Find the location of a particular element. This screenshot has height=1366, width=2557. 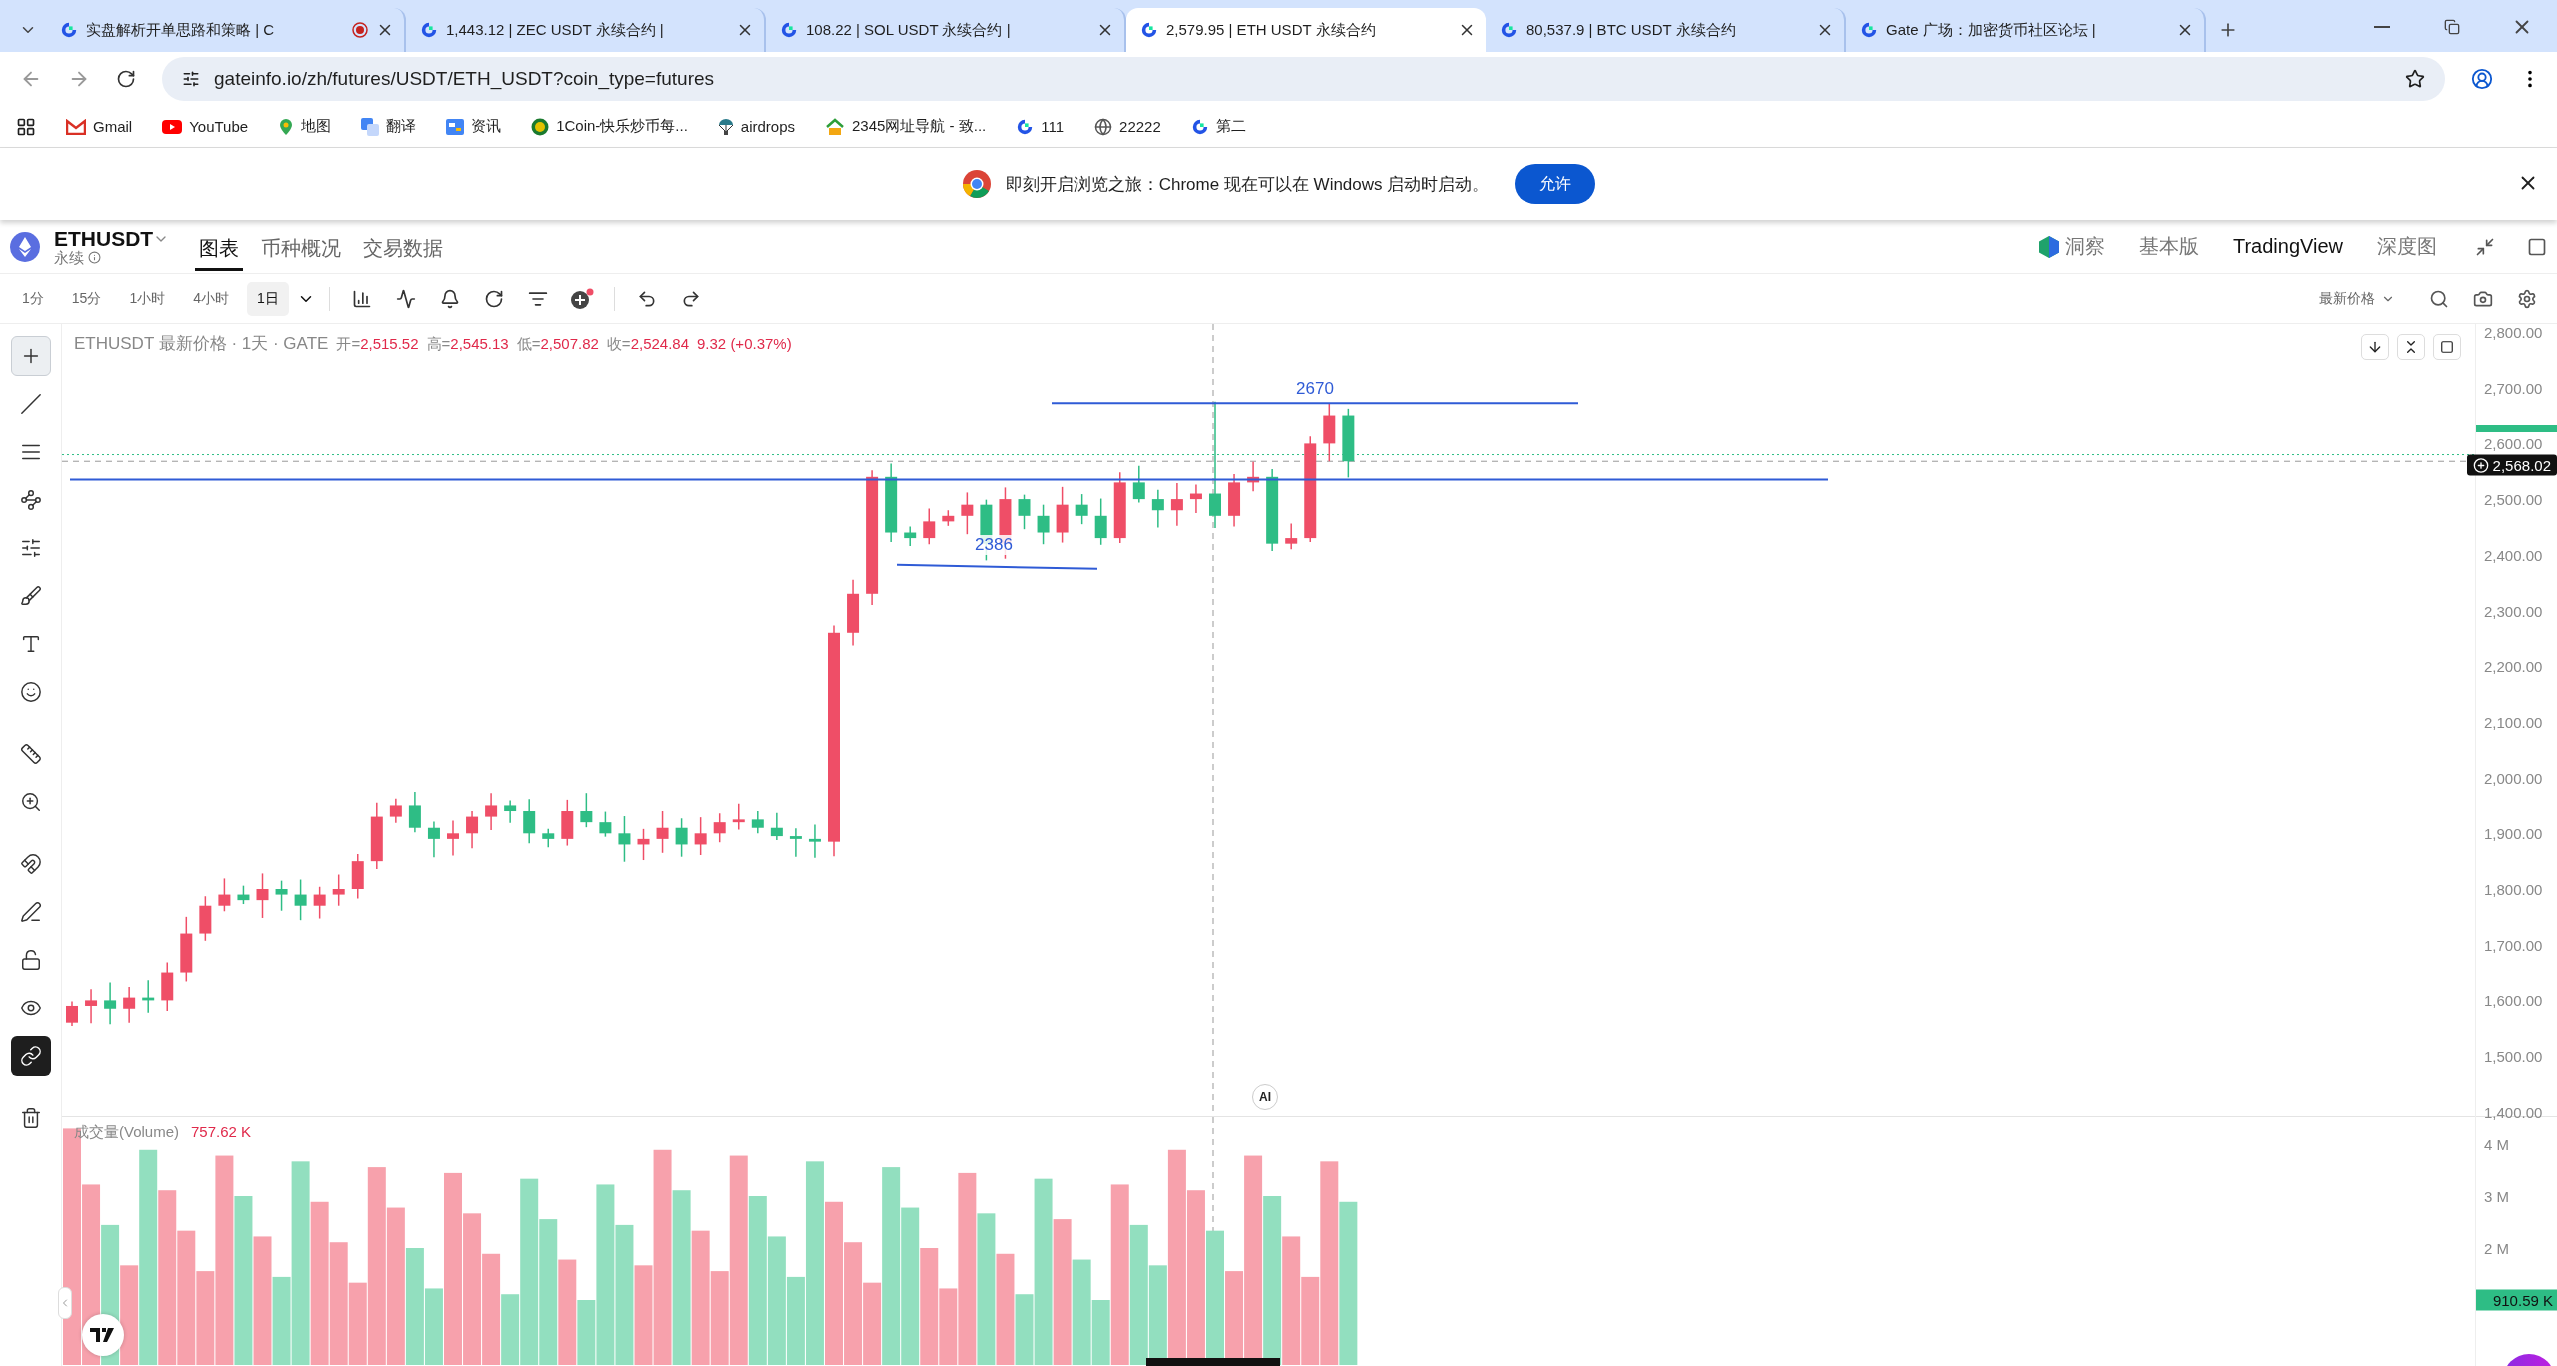

link-icon is located at coordinates (30, 1056).